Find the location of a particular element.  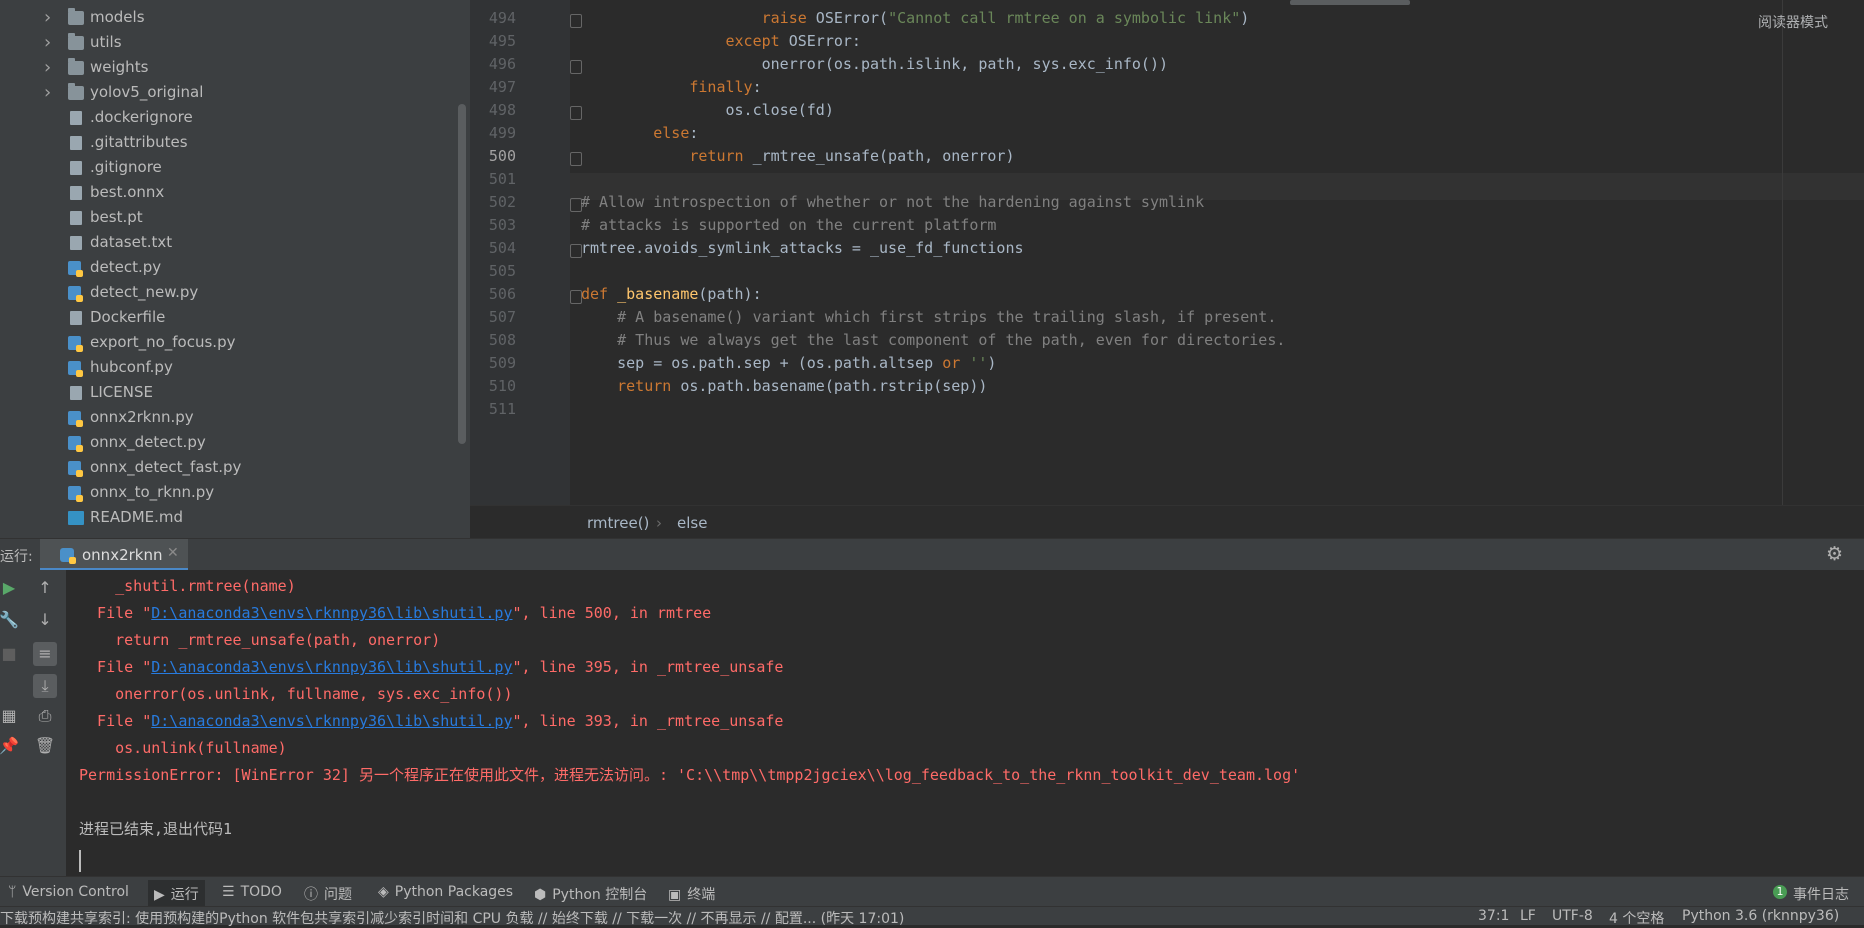

tree-item-label: README.md is located at coordinates (137, 517).